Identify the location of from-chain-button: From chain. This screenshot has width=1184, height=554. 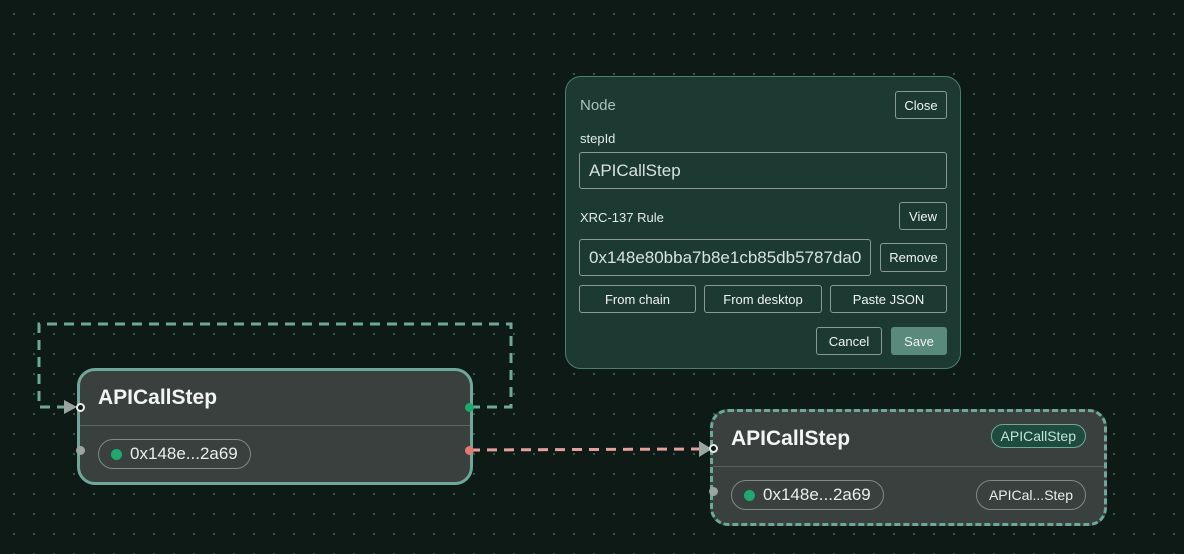
(637, 299).